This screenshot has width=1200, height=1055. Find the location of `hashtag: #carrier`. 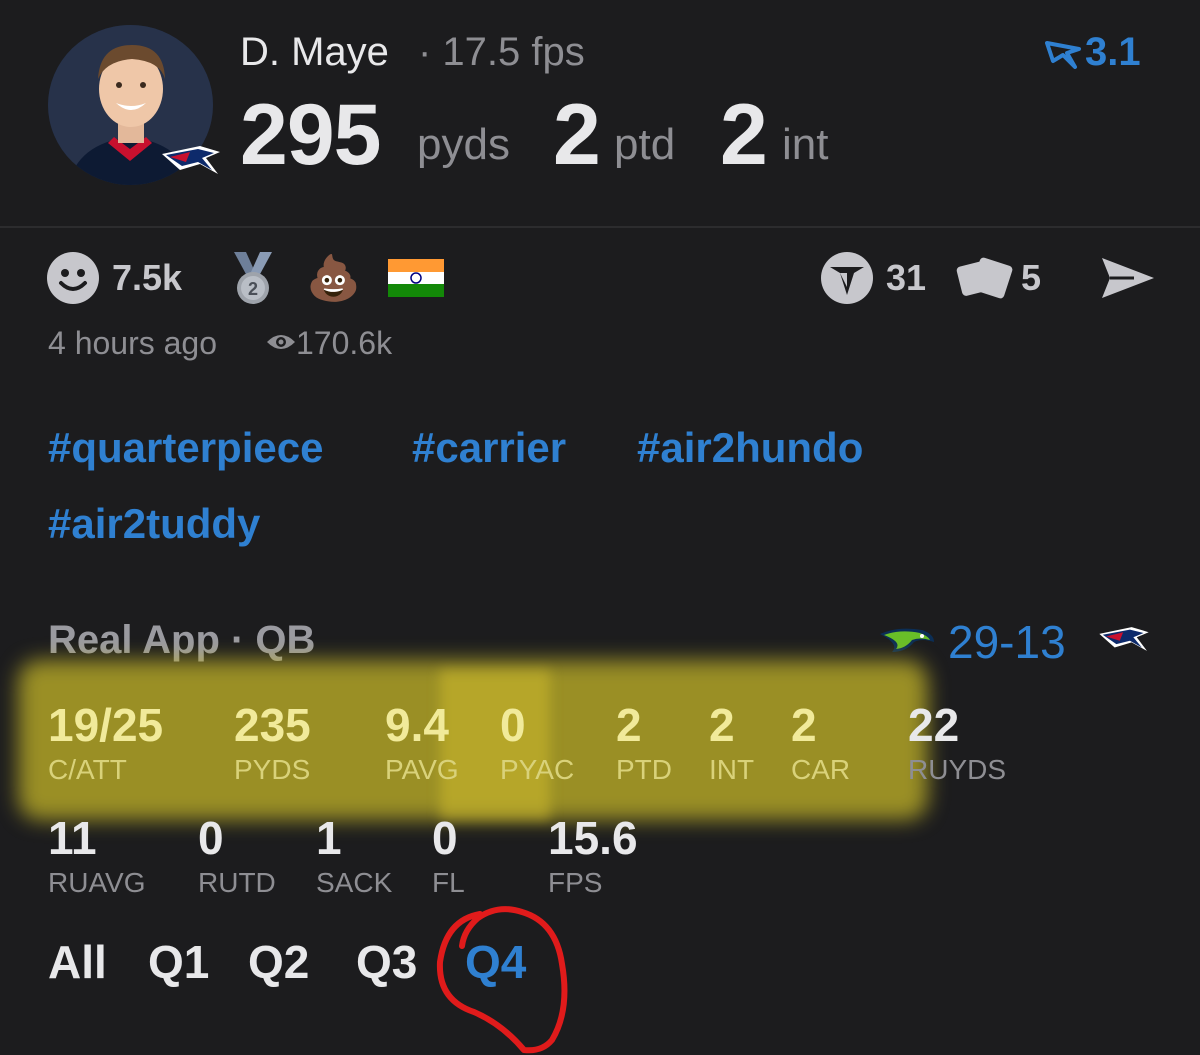

hashtag: #carrier is located at coordinates (489, 448).